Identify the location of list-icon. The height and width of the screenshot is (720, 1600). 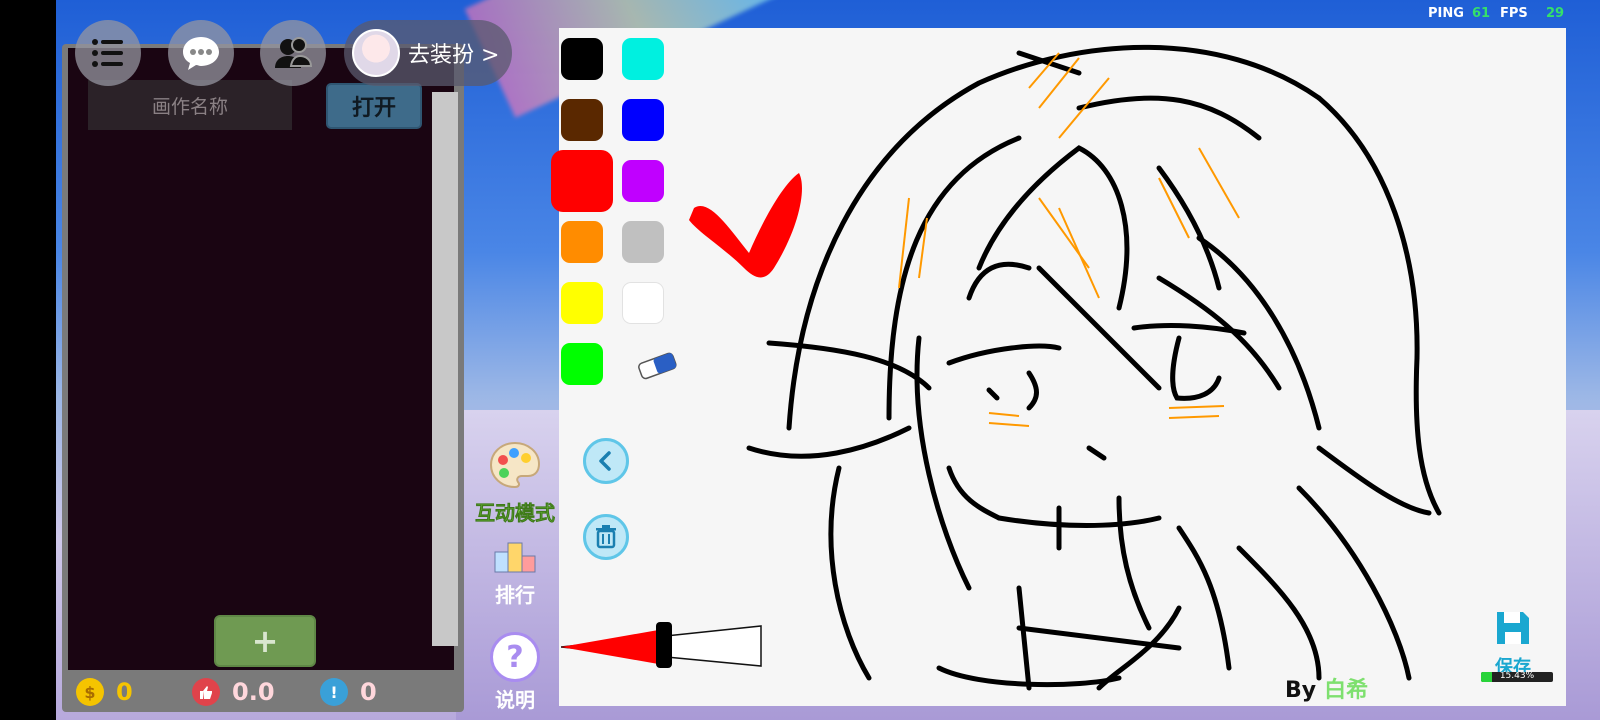
(107, 53).